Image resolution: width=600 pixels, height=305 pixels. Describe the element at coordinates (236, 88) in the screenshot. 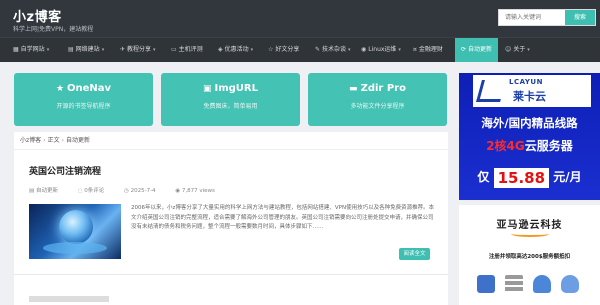

I see `card-title-text: ImgURL` at that location.